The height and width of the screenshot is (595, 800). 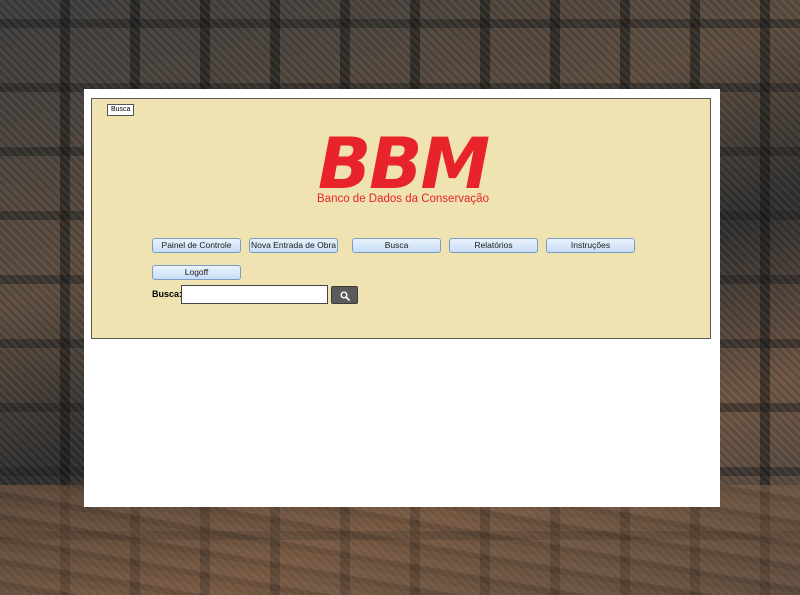 I want to click on relatorios-button: Relatórios, so click(x=493, y=245).